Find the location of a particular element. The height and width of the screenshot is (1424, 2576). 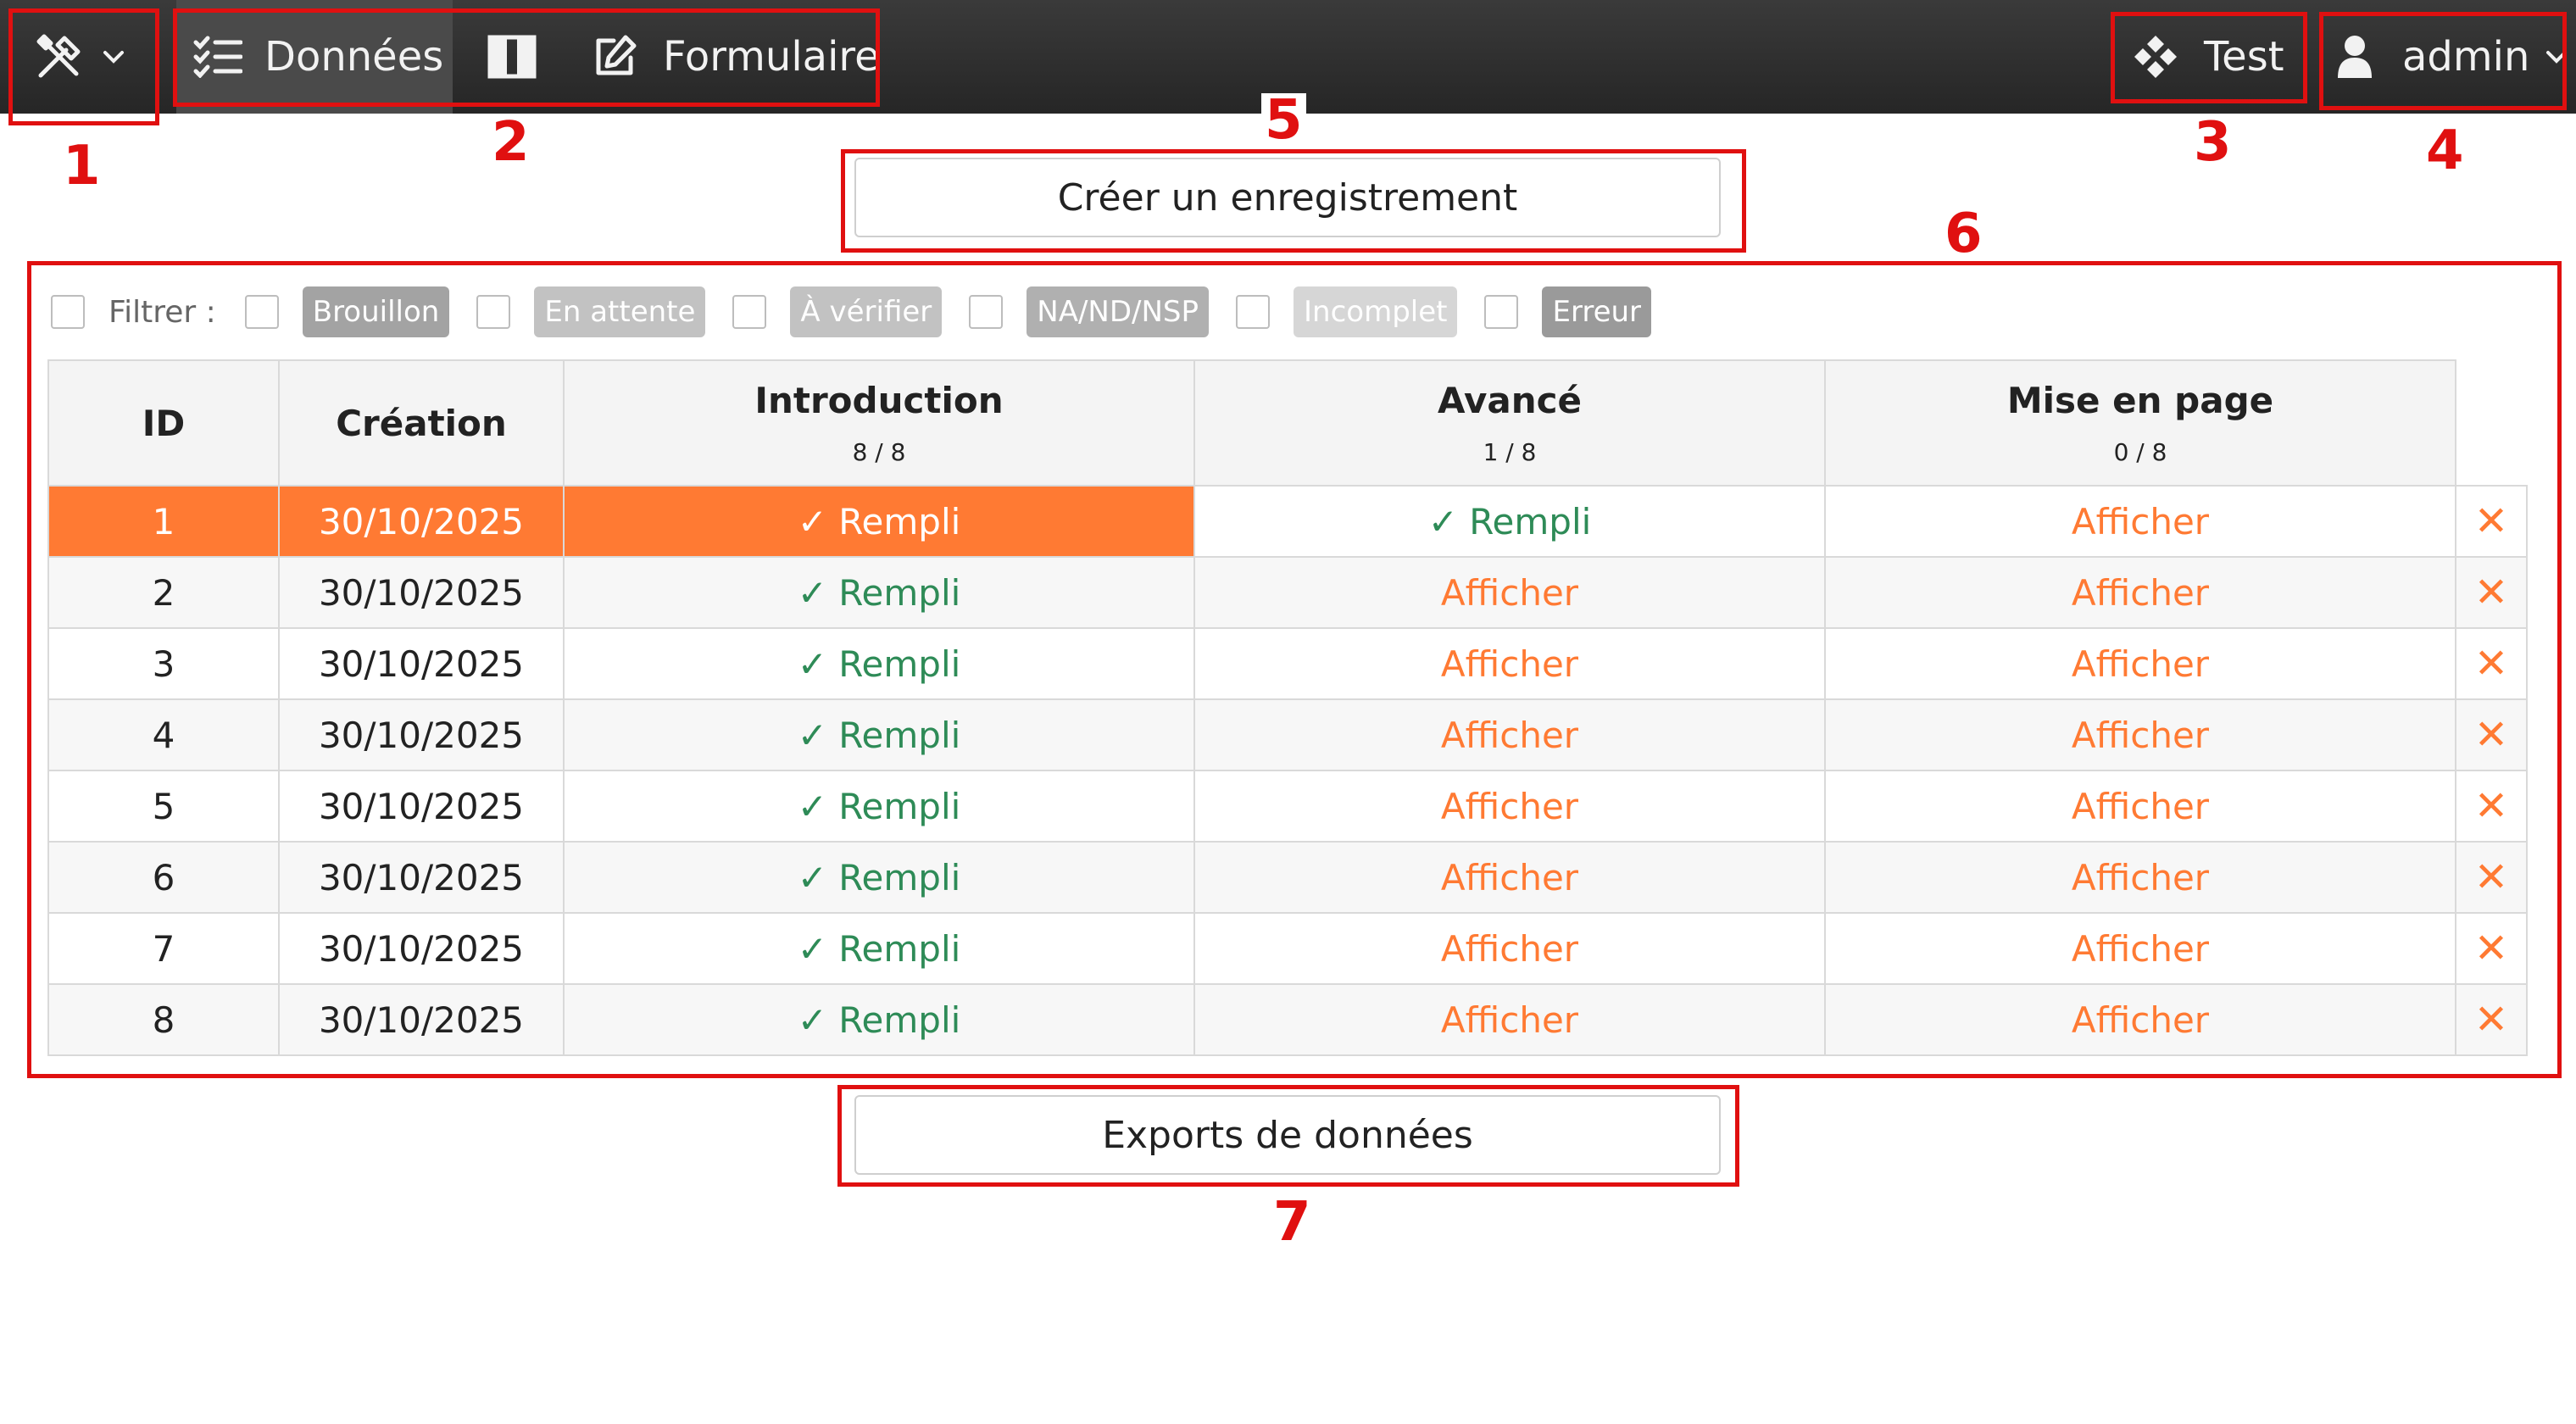

annotation-number-4: 4 is located at coordinates (2445, 151).